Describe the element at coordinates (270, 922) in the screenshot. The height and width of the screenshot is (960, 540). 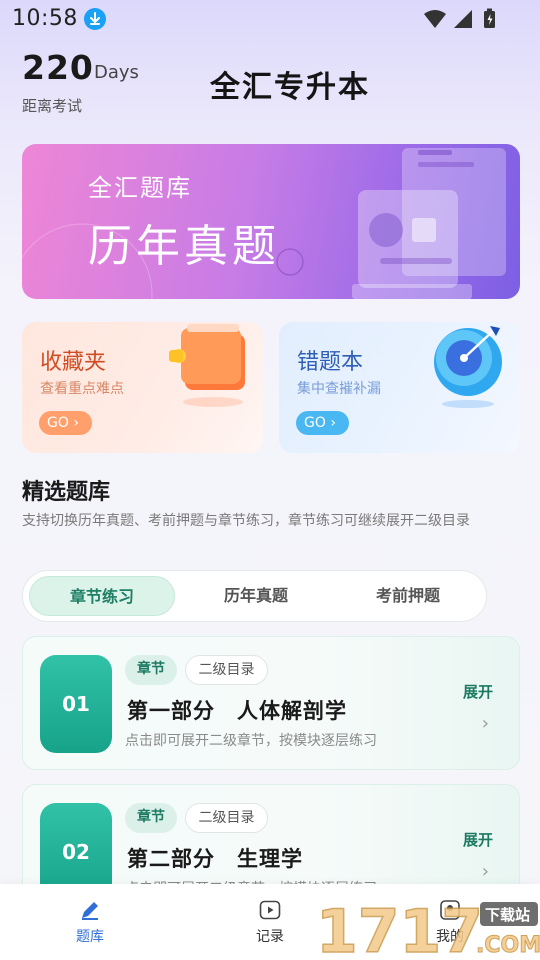
I see `nav-item-record: 记录` at that location.